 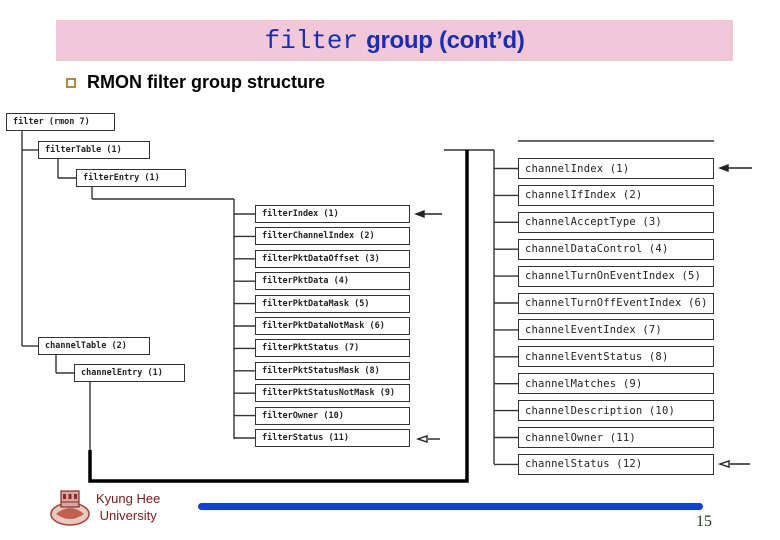 I want to click on channel-object-node: channelOwner (11), so click(x=616, y=437).